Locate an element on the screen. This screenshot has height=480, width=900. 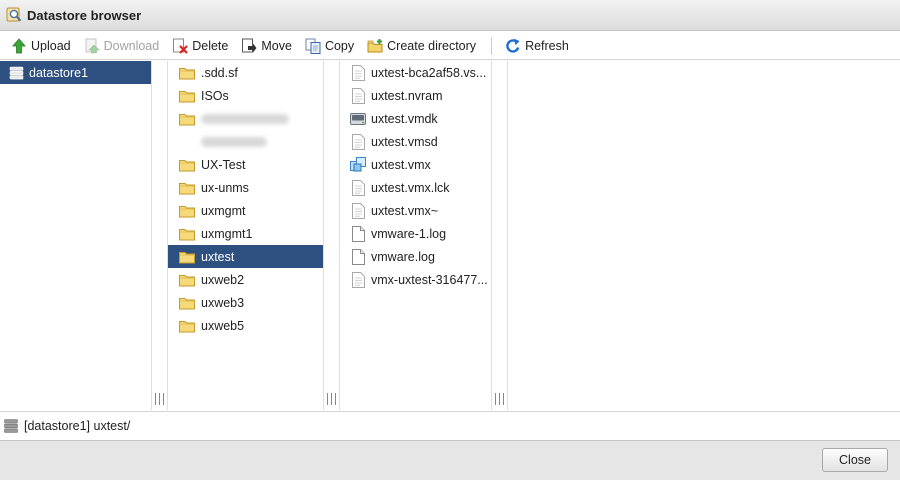
refresh-label: Refresh is located at coordinates (547, 45).